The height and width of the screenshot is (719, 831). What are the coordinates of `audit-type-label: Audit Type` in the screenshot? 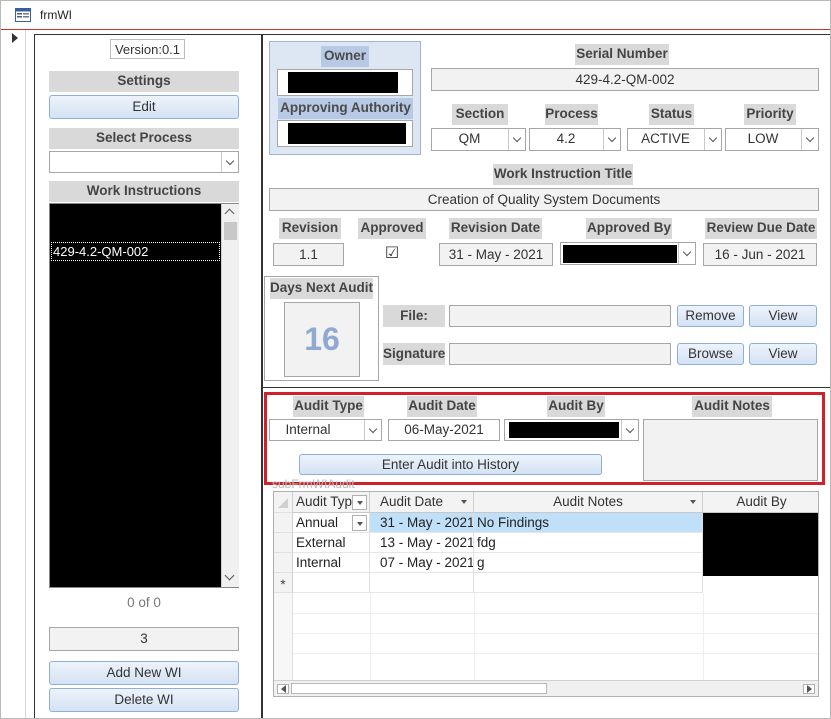 It's located at (328, 406).